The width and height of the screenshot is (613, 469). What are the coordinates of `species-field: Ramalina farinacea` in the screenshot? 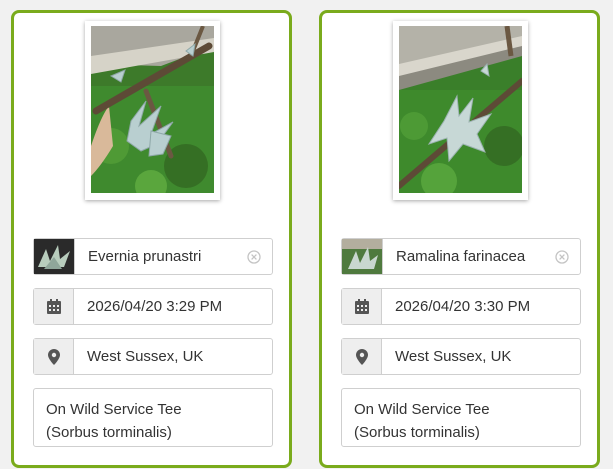 It's located at (461, 256).